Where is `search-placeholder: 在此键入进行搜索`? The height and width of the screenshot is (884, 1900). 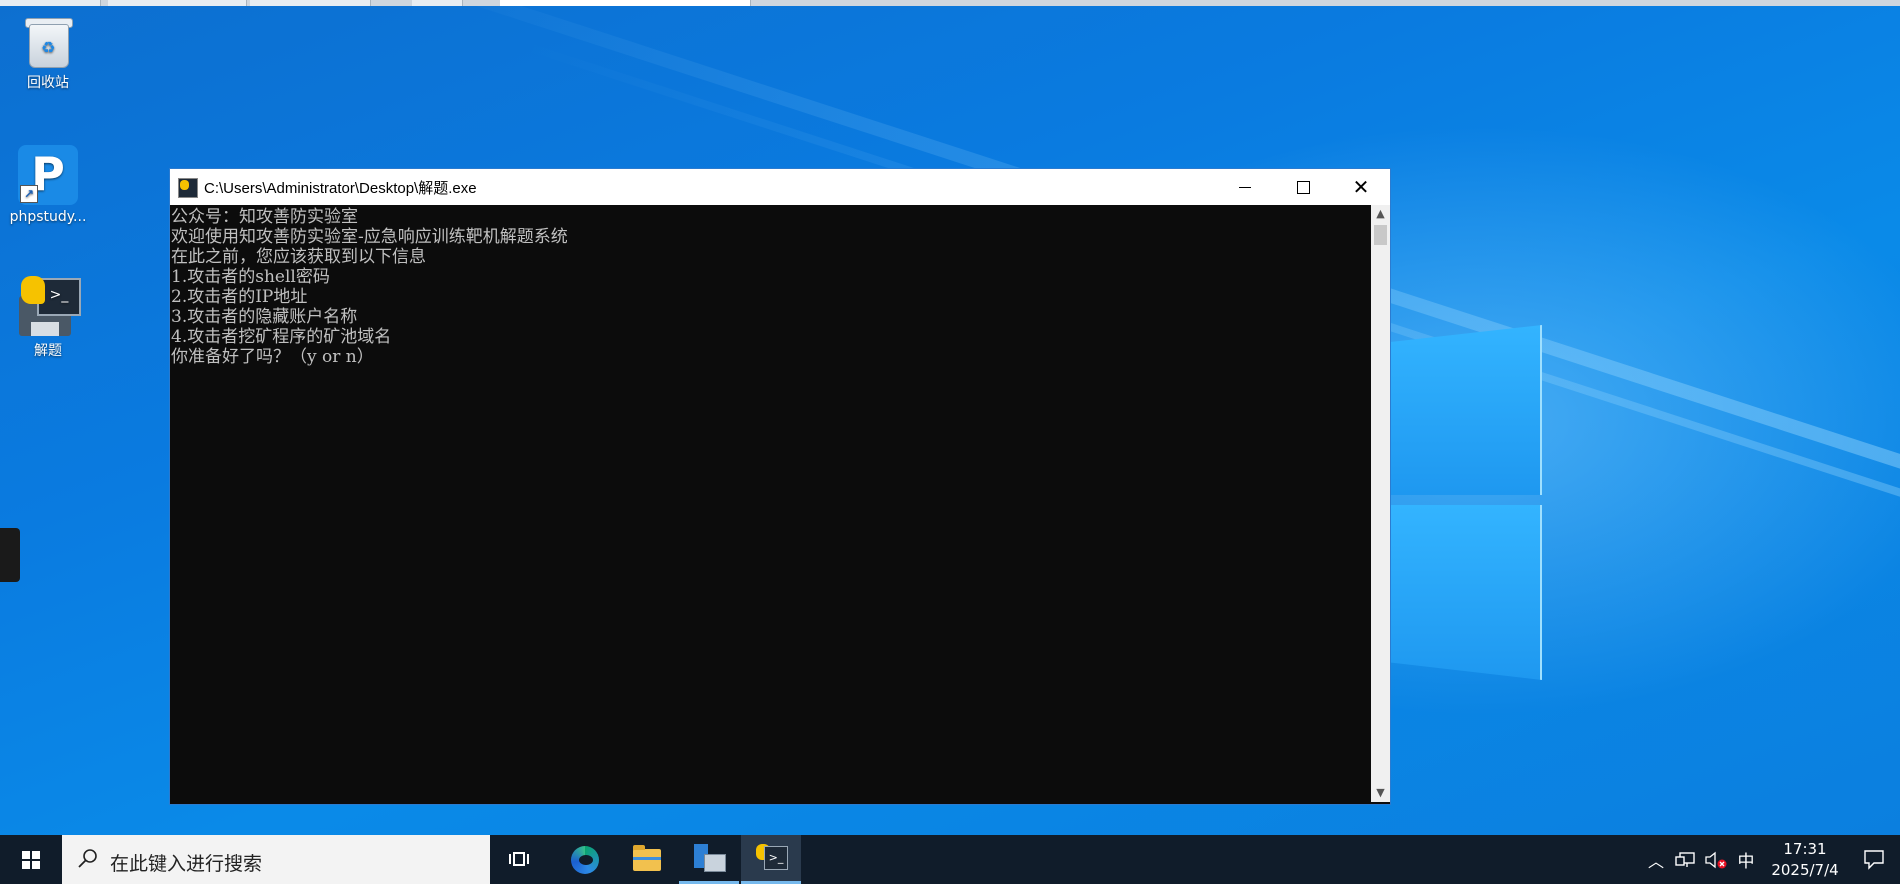
search-placeholder: 在此键入进行搜索 is located at coordinates (186, 864).